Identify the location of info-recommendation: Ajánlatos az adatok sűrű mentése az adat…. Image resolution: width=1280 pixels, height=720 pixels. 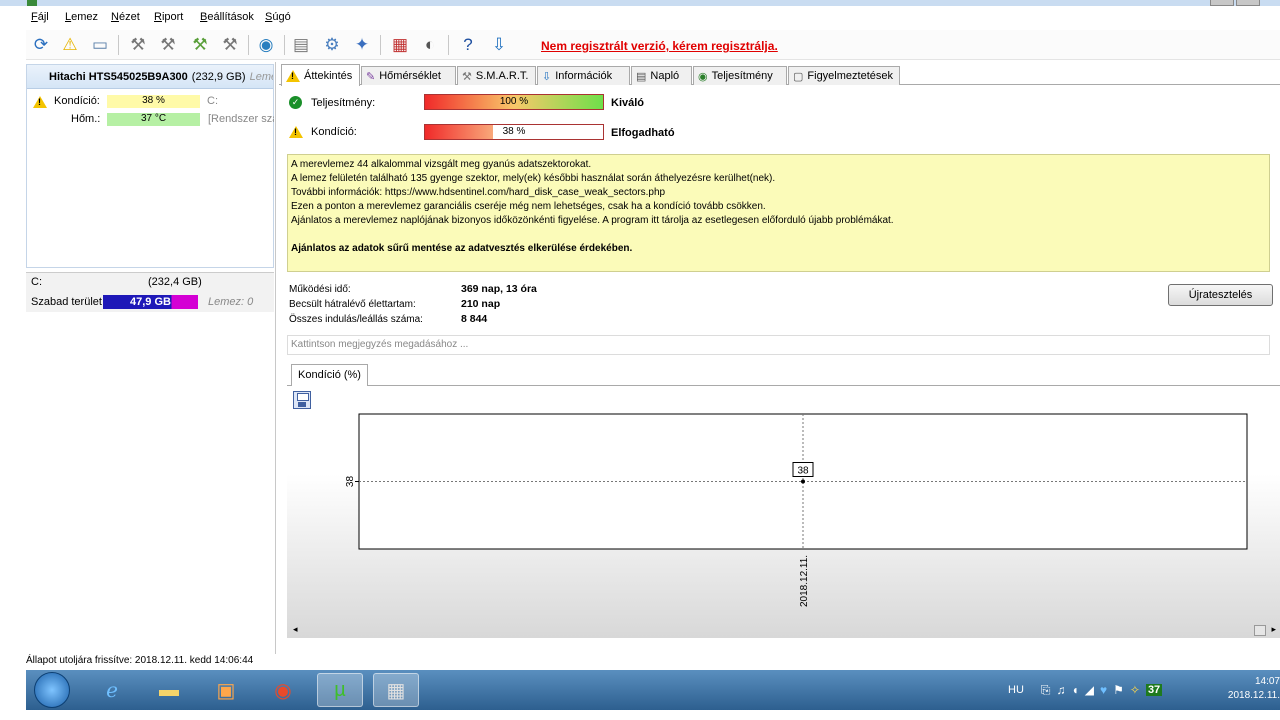
(462, 248).